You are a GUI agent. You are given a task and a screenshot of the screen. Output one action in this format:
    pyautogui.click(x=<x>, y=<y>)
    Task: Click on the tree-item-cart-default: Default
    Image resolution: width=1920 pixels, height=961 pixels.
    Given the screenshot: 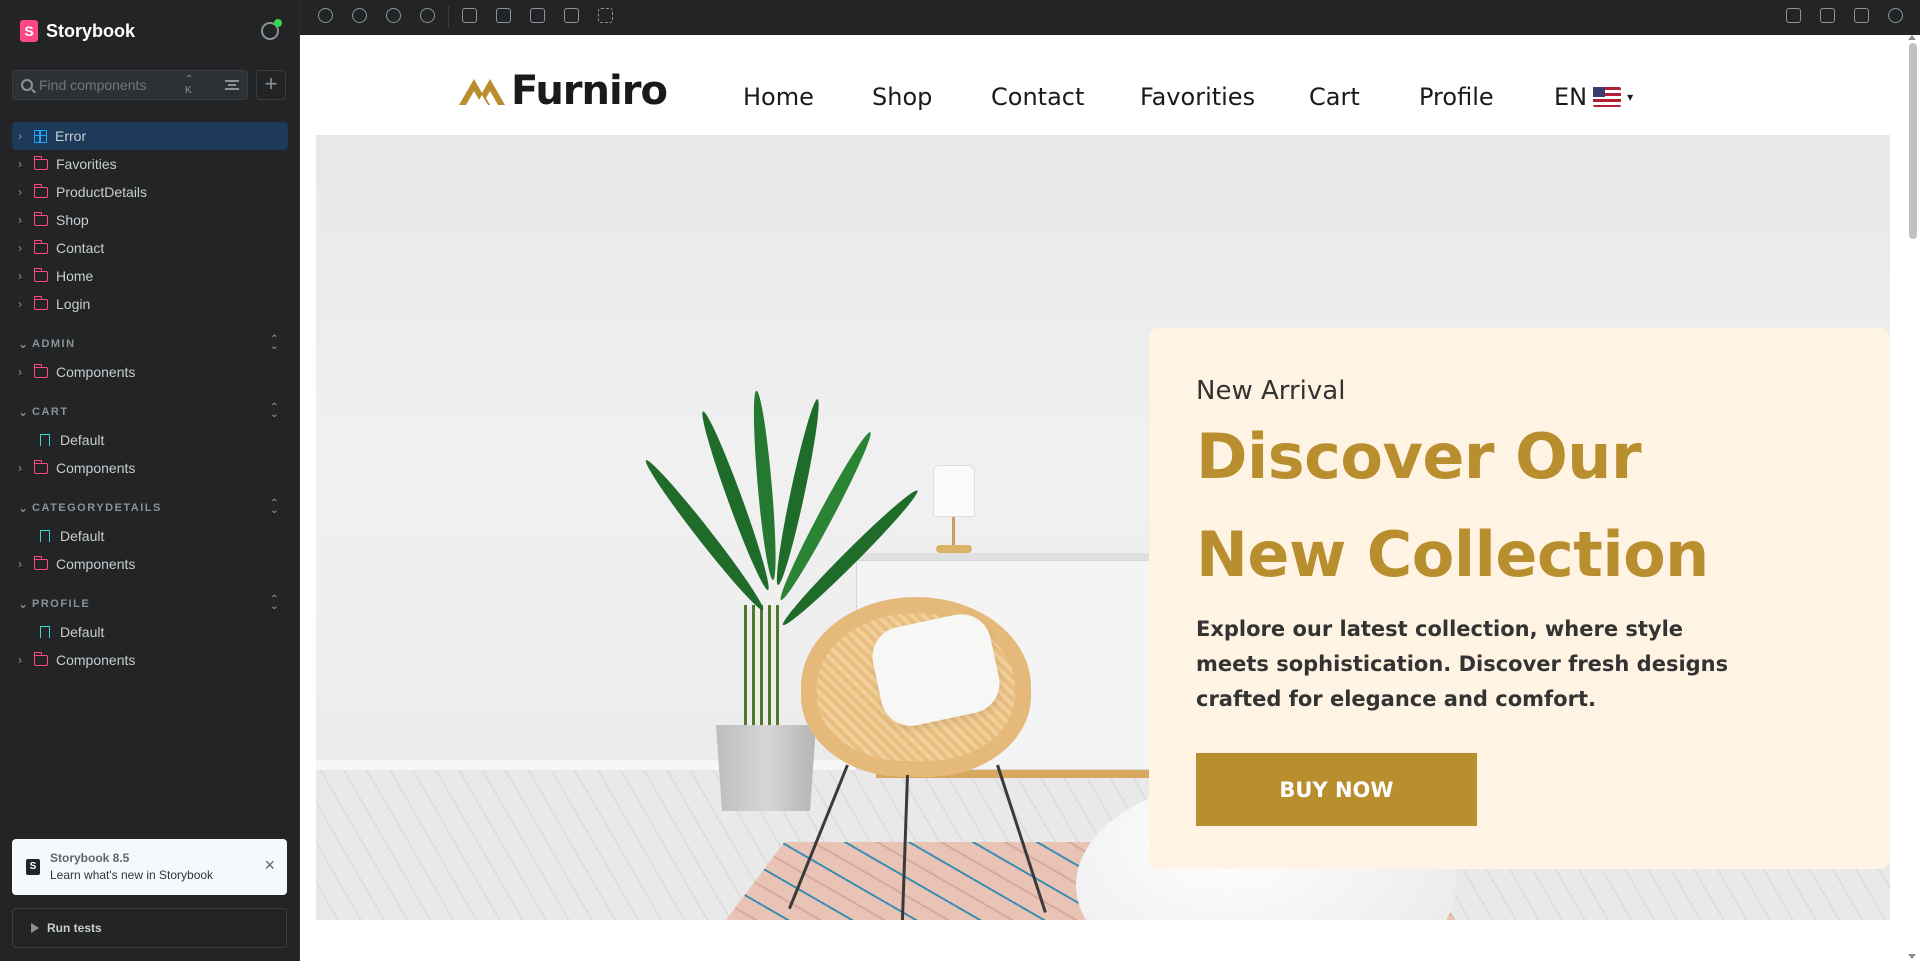 What is the action you would take?
    pyautogui.click(x=150, y=440)
    